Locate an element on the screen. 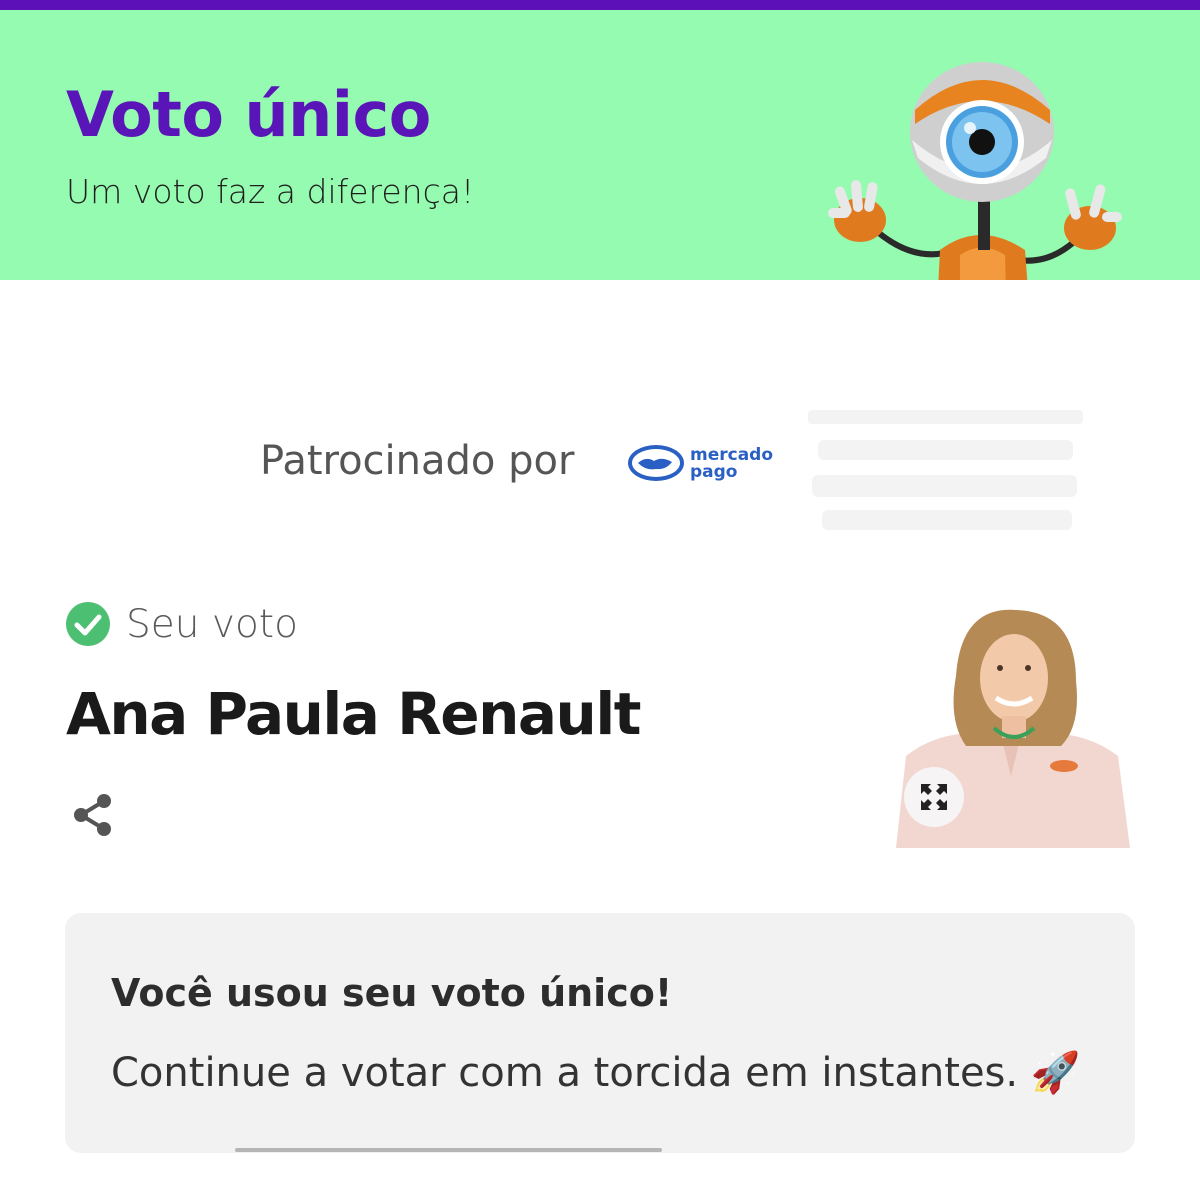  sponsor-faint-graphic is located at coordinates (945, 470).